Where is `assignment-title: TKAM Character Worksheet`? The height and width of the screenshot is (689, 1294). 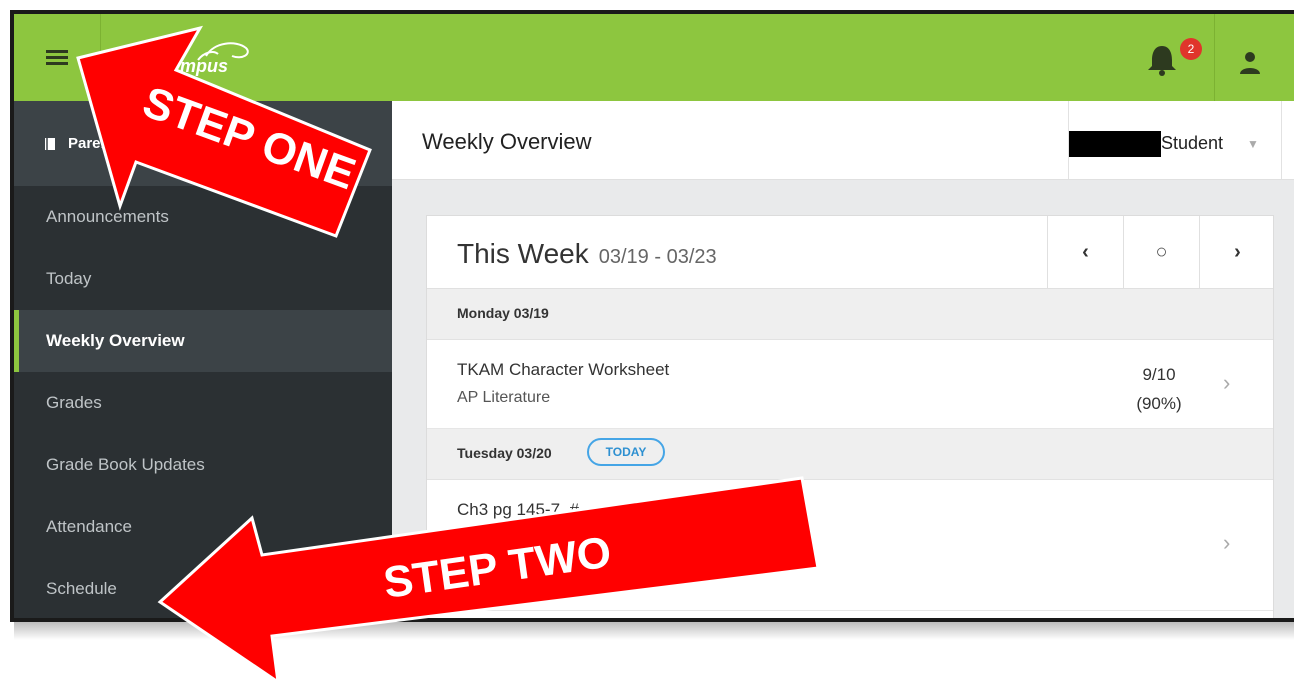 assignment-title: TKAM Character Worksheet is located at coordinates (563, 369).